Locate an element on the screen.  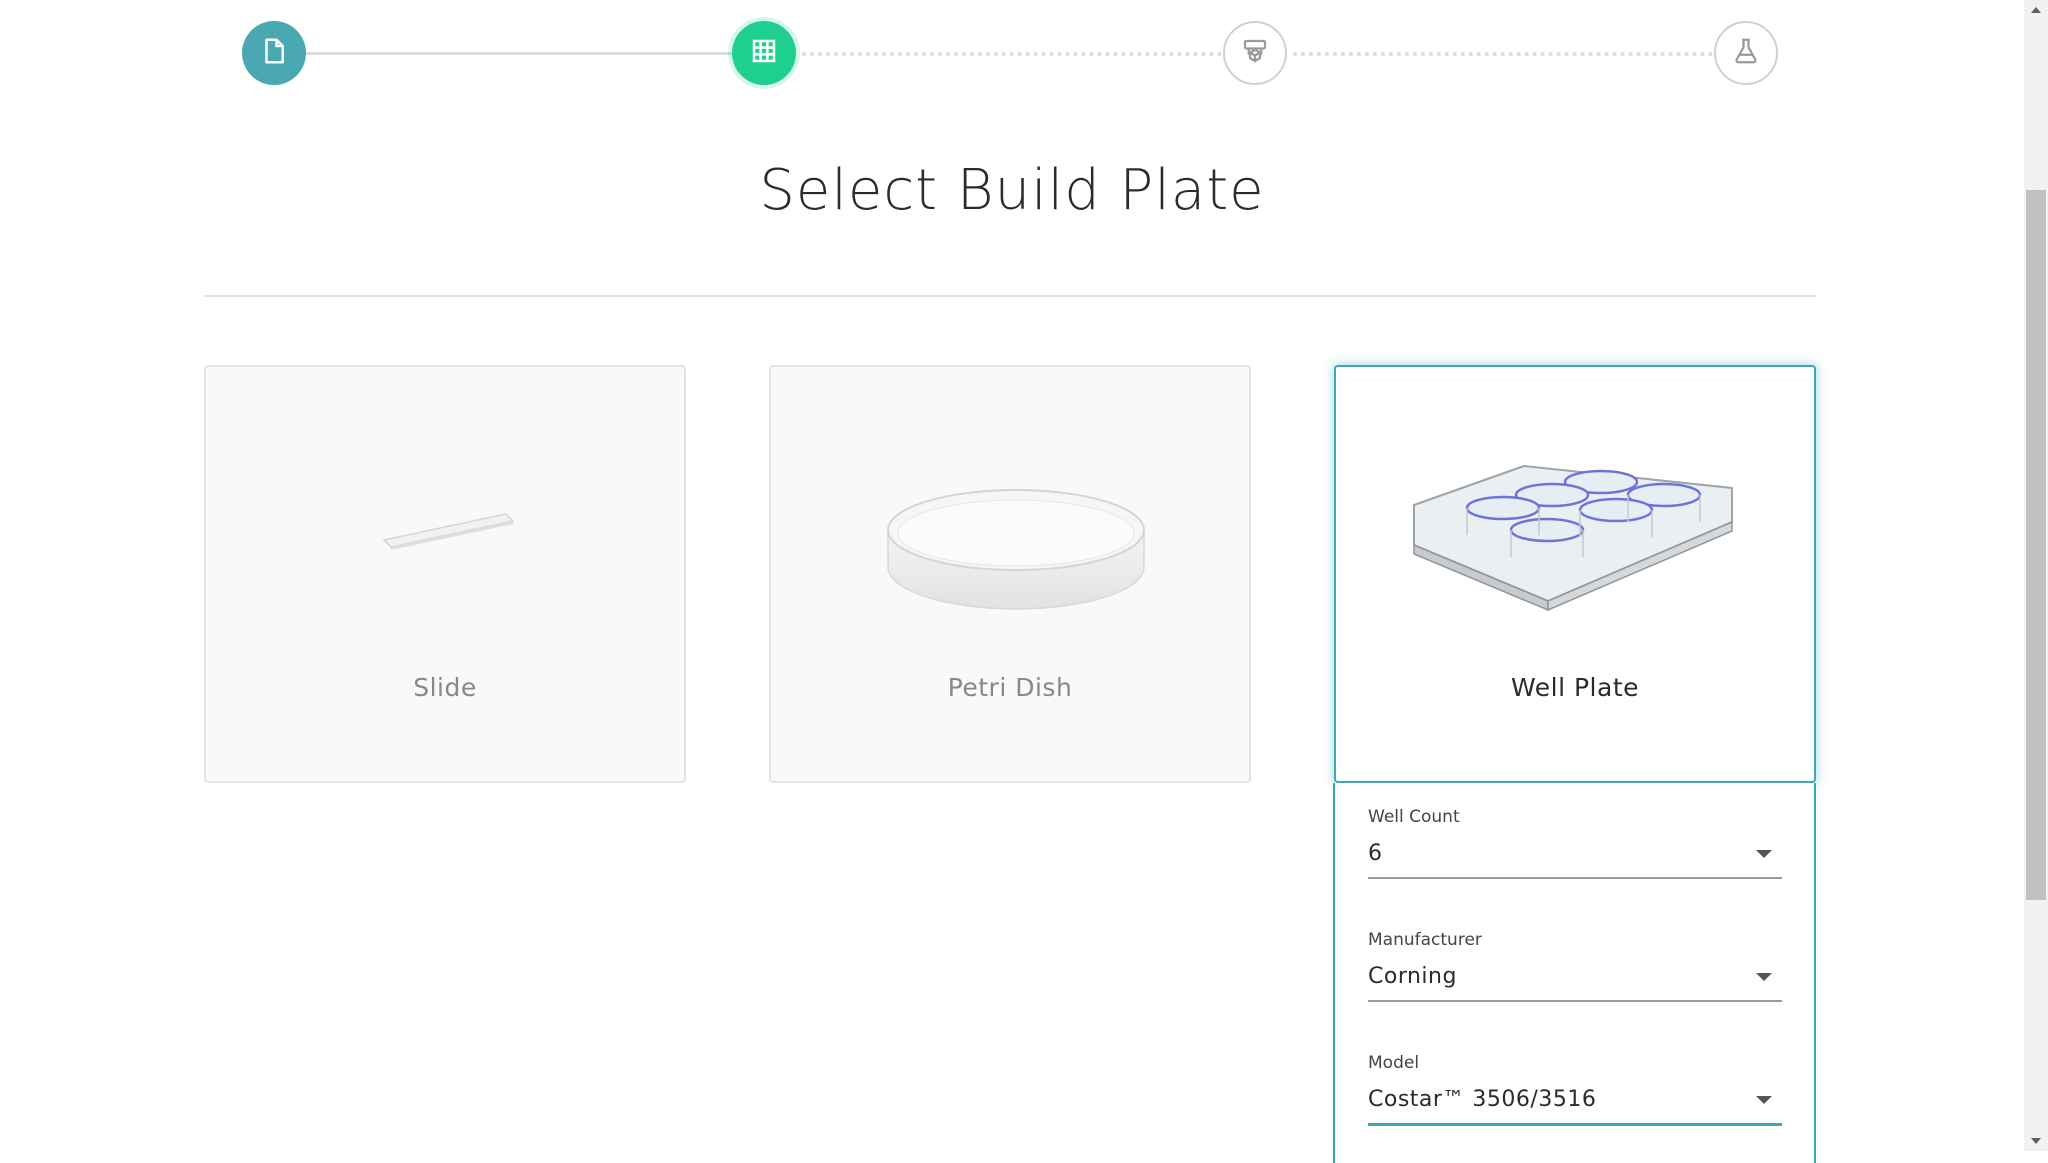
vertical-scrollbar is located at coordinates (2036, 575).